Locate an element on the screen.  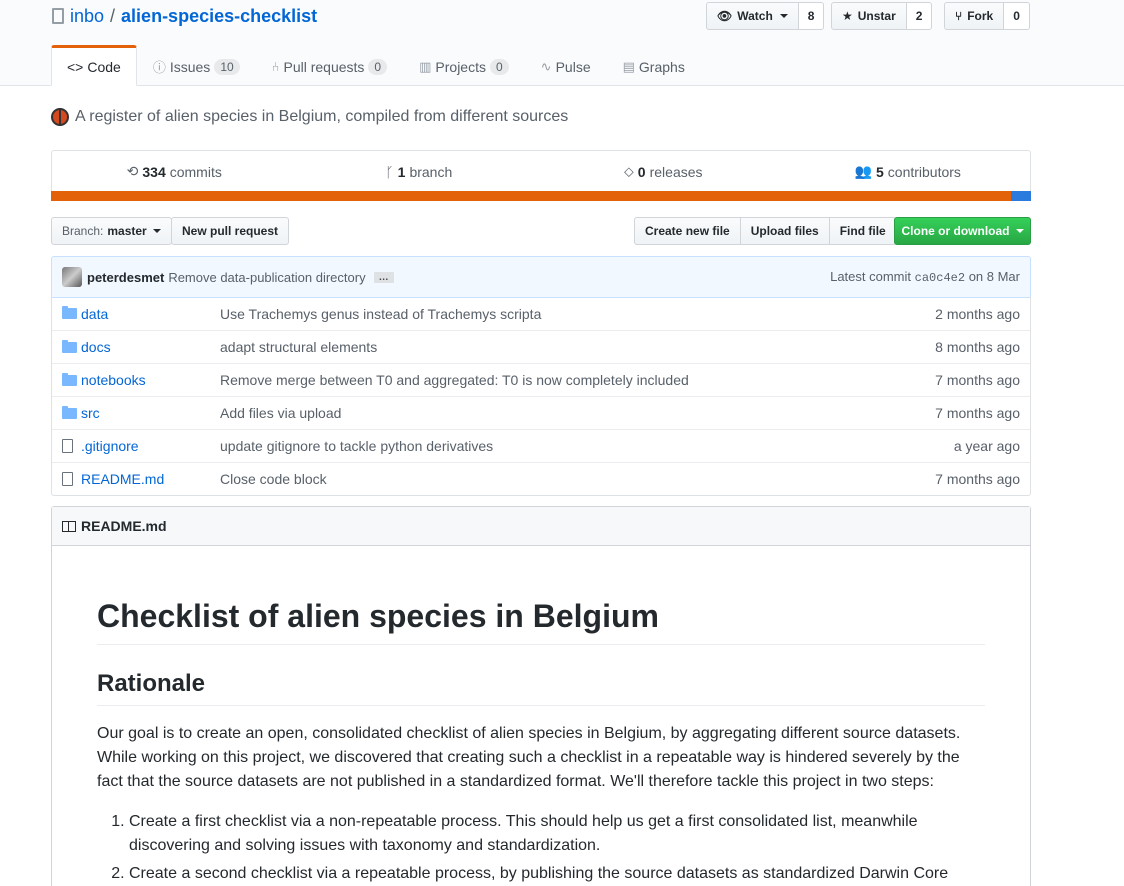
language-bar is located at coordinates (541, 196).